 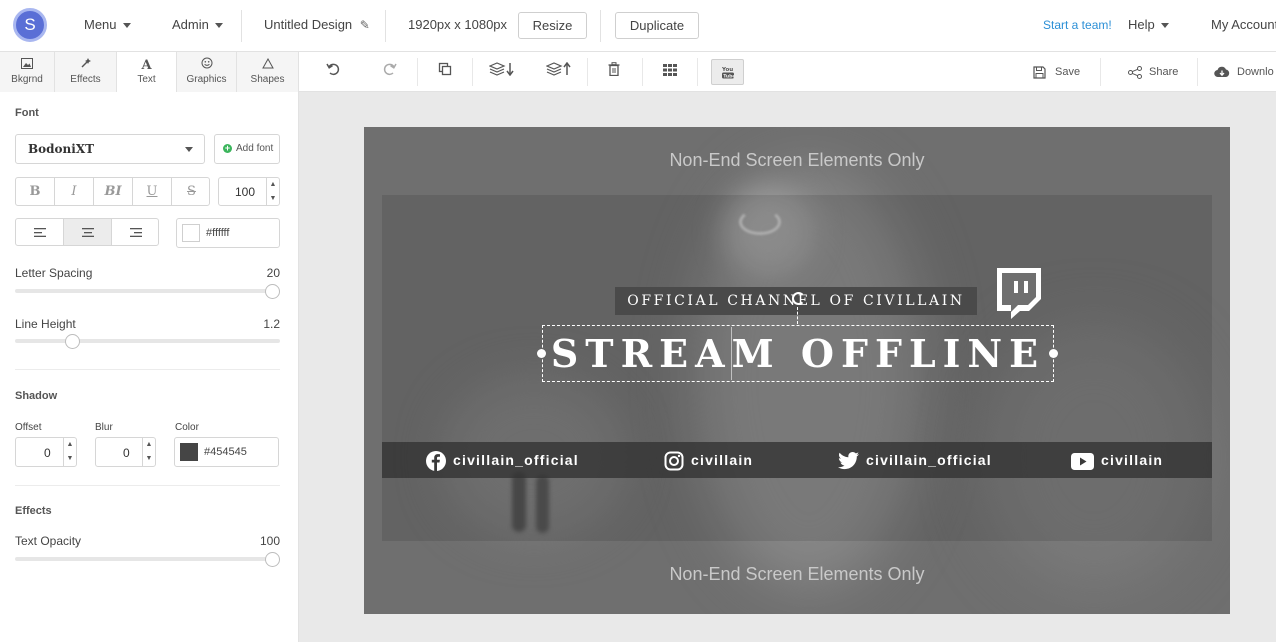 I want to click on social-twitter: civillain_official, so click(x=915, y=460).